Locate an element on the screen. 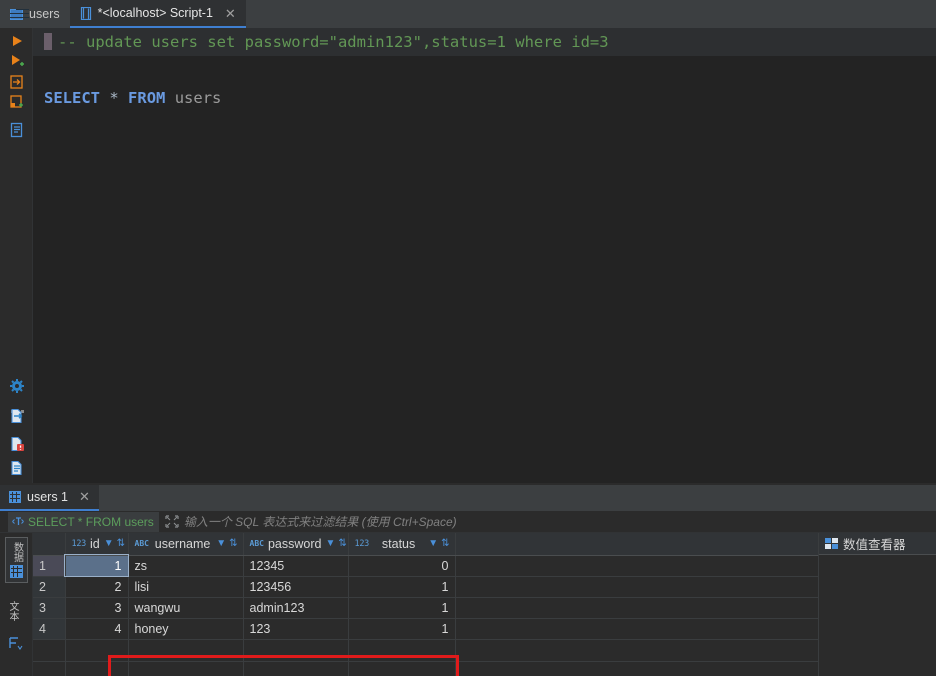  table-row: 3 3 wangwu admin123 1 is located at coordinates (443, 608).